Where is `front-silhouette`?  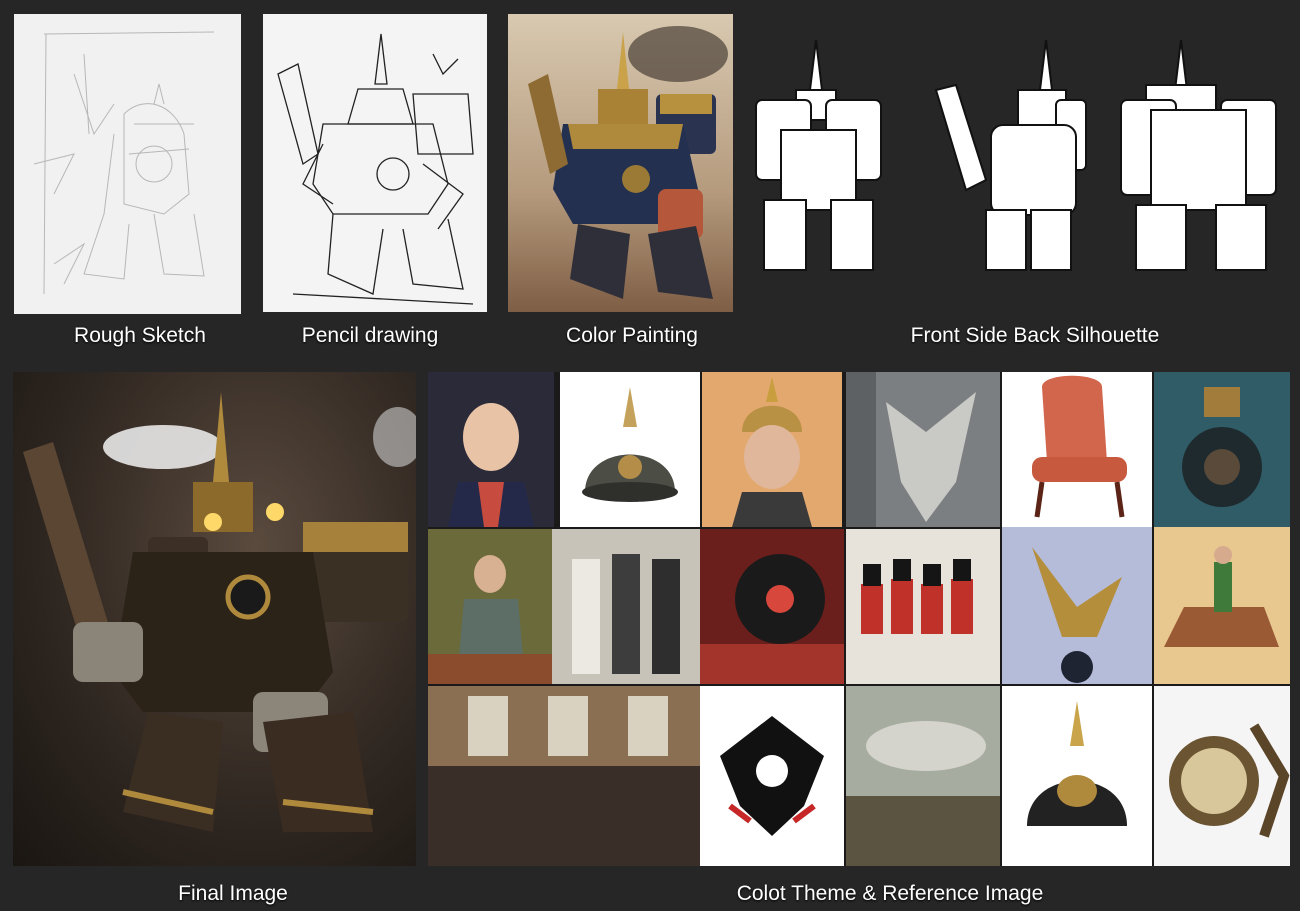 front-silhouette is located at coordinates (818, 155).